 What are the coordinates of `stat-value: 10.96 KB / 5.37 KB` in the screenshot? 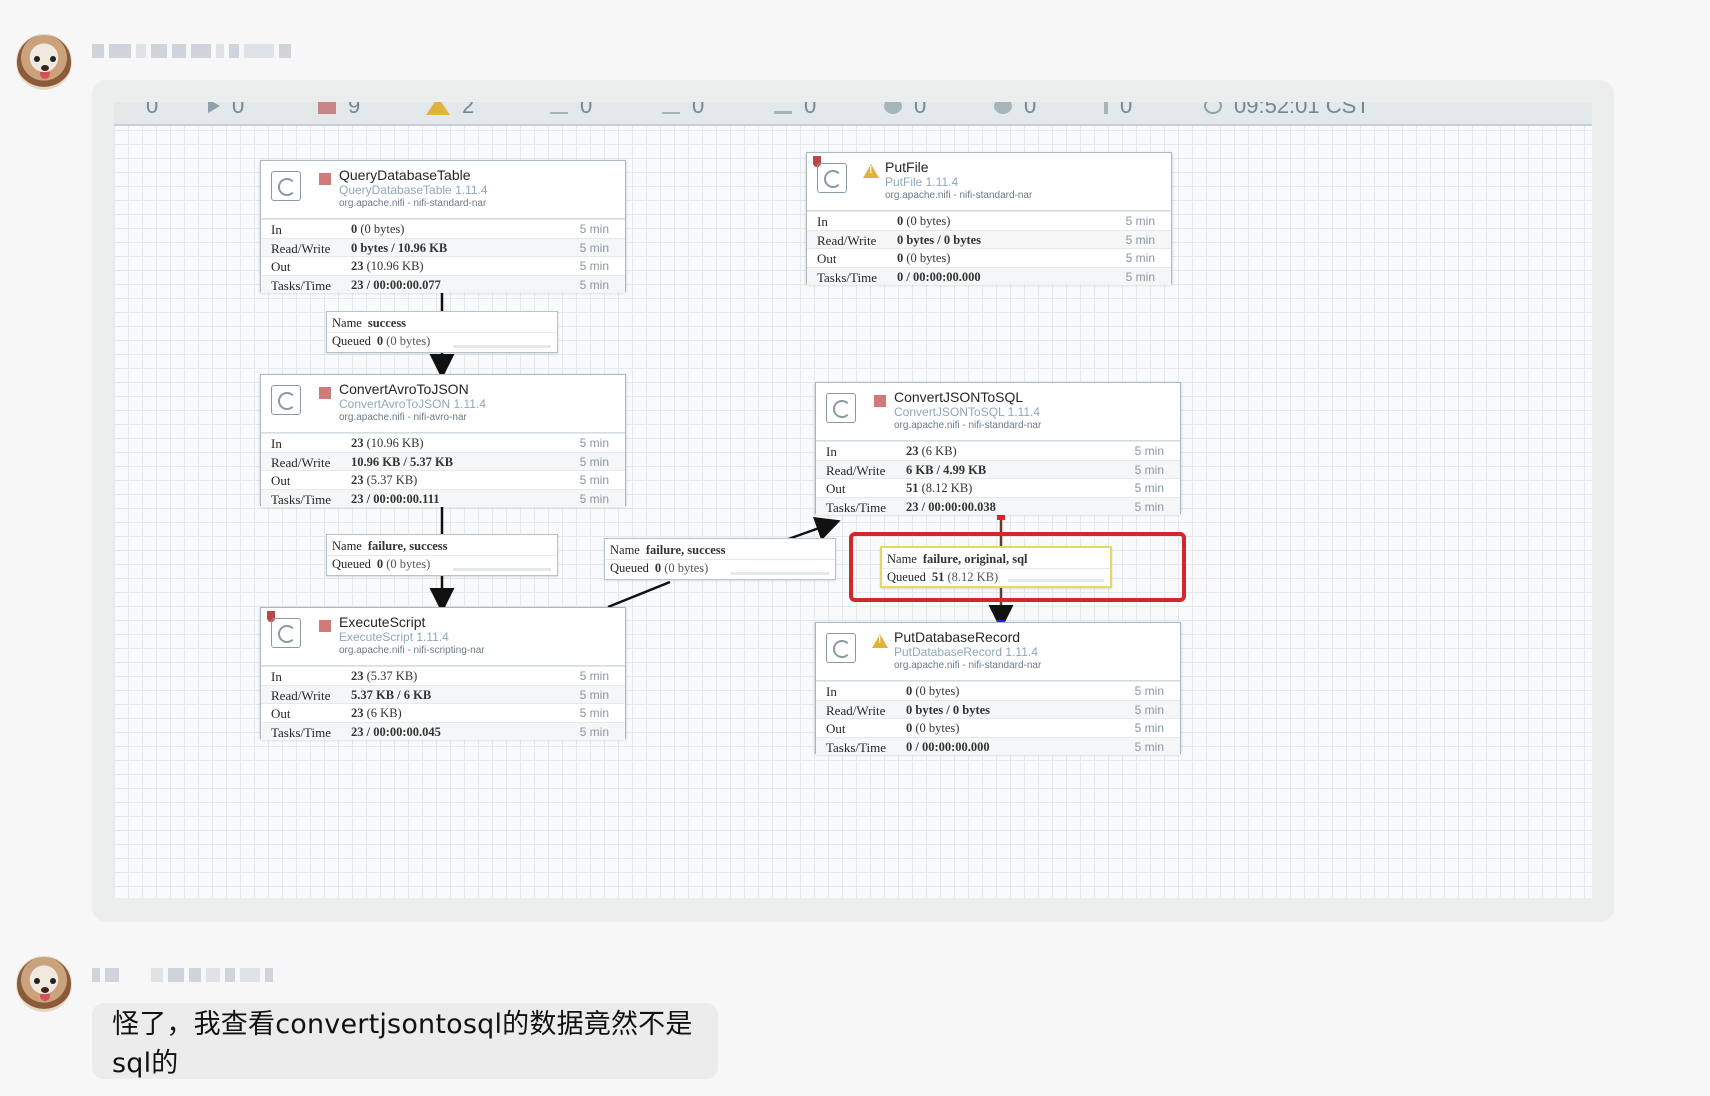 It's located at (402, 461).